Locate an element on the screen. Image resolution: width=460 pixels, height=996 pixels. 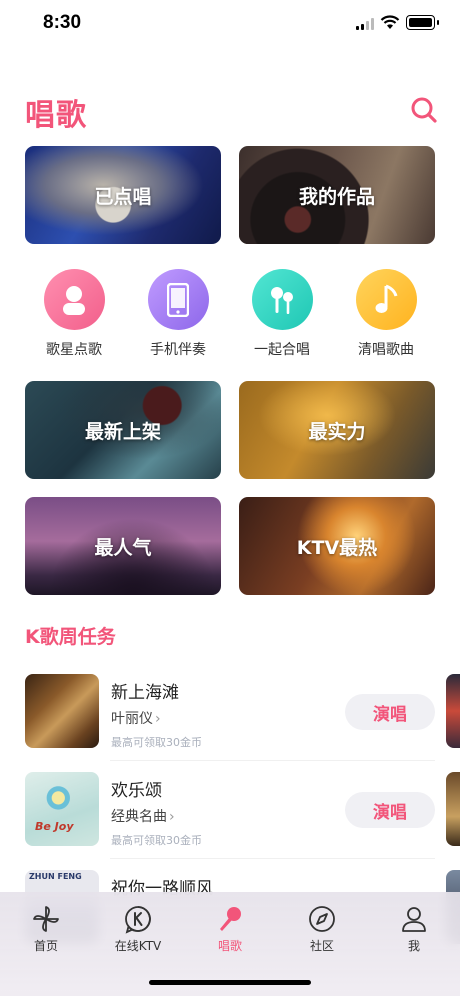
card-label: 最新上架 is located at coordinates (122, 431).